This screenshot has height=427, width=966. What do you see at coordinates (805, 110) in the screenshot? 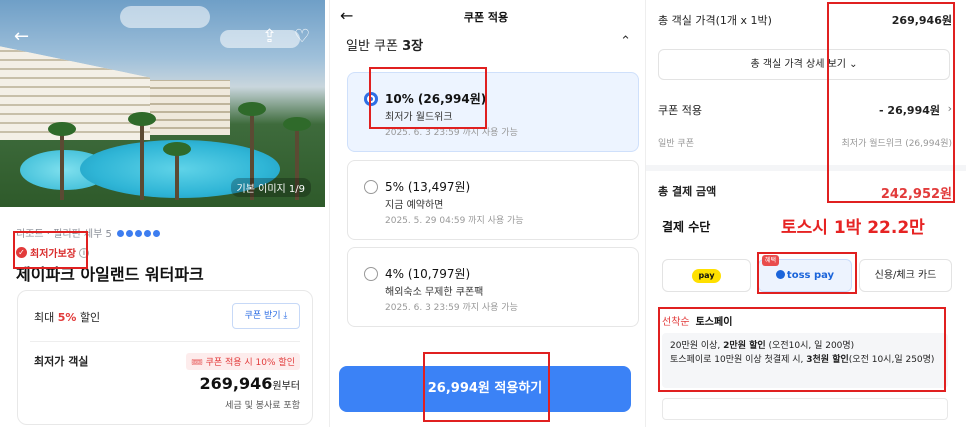
I see `coupon-row: 쿠폰 적용 - 26,994원 ›` at bounding box center [805, 110].